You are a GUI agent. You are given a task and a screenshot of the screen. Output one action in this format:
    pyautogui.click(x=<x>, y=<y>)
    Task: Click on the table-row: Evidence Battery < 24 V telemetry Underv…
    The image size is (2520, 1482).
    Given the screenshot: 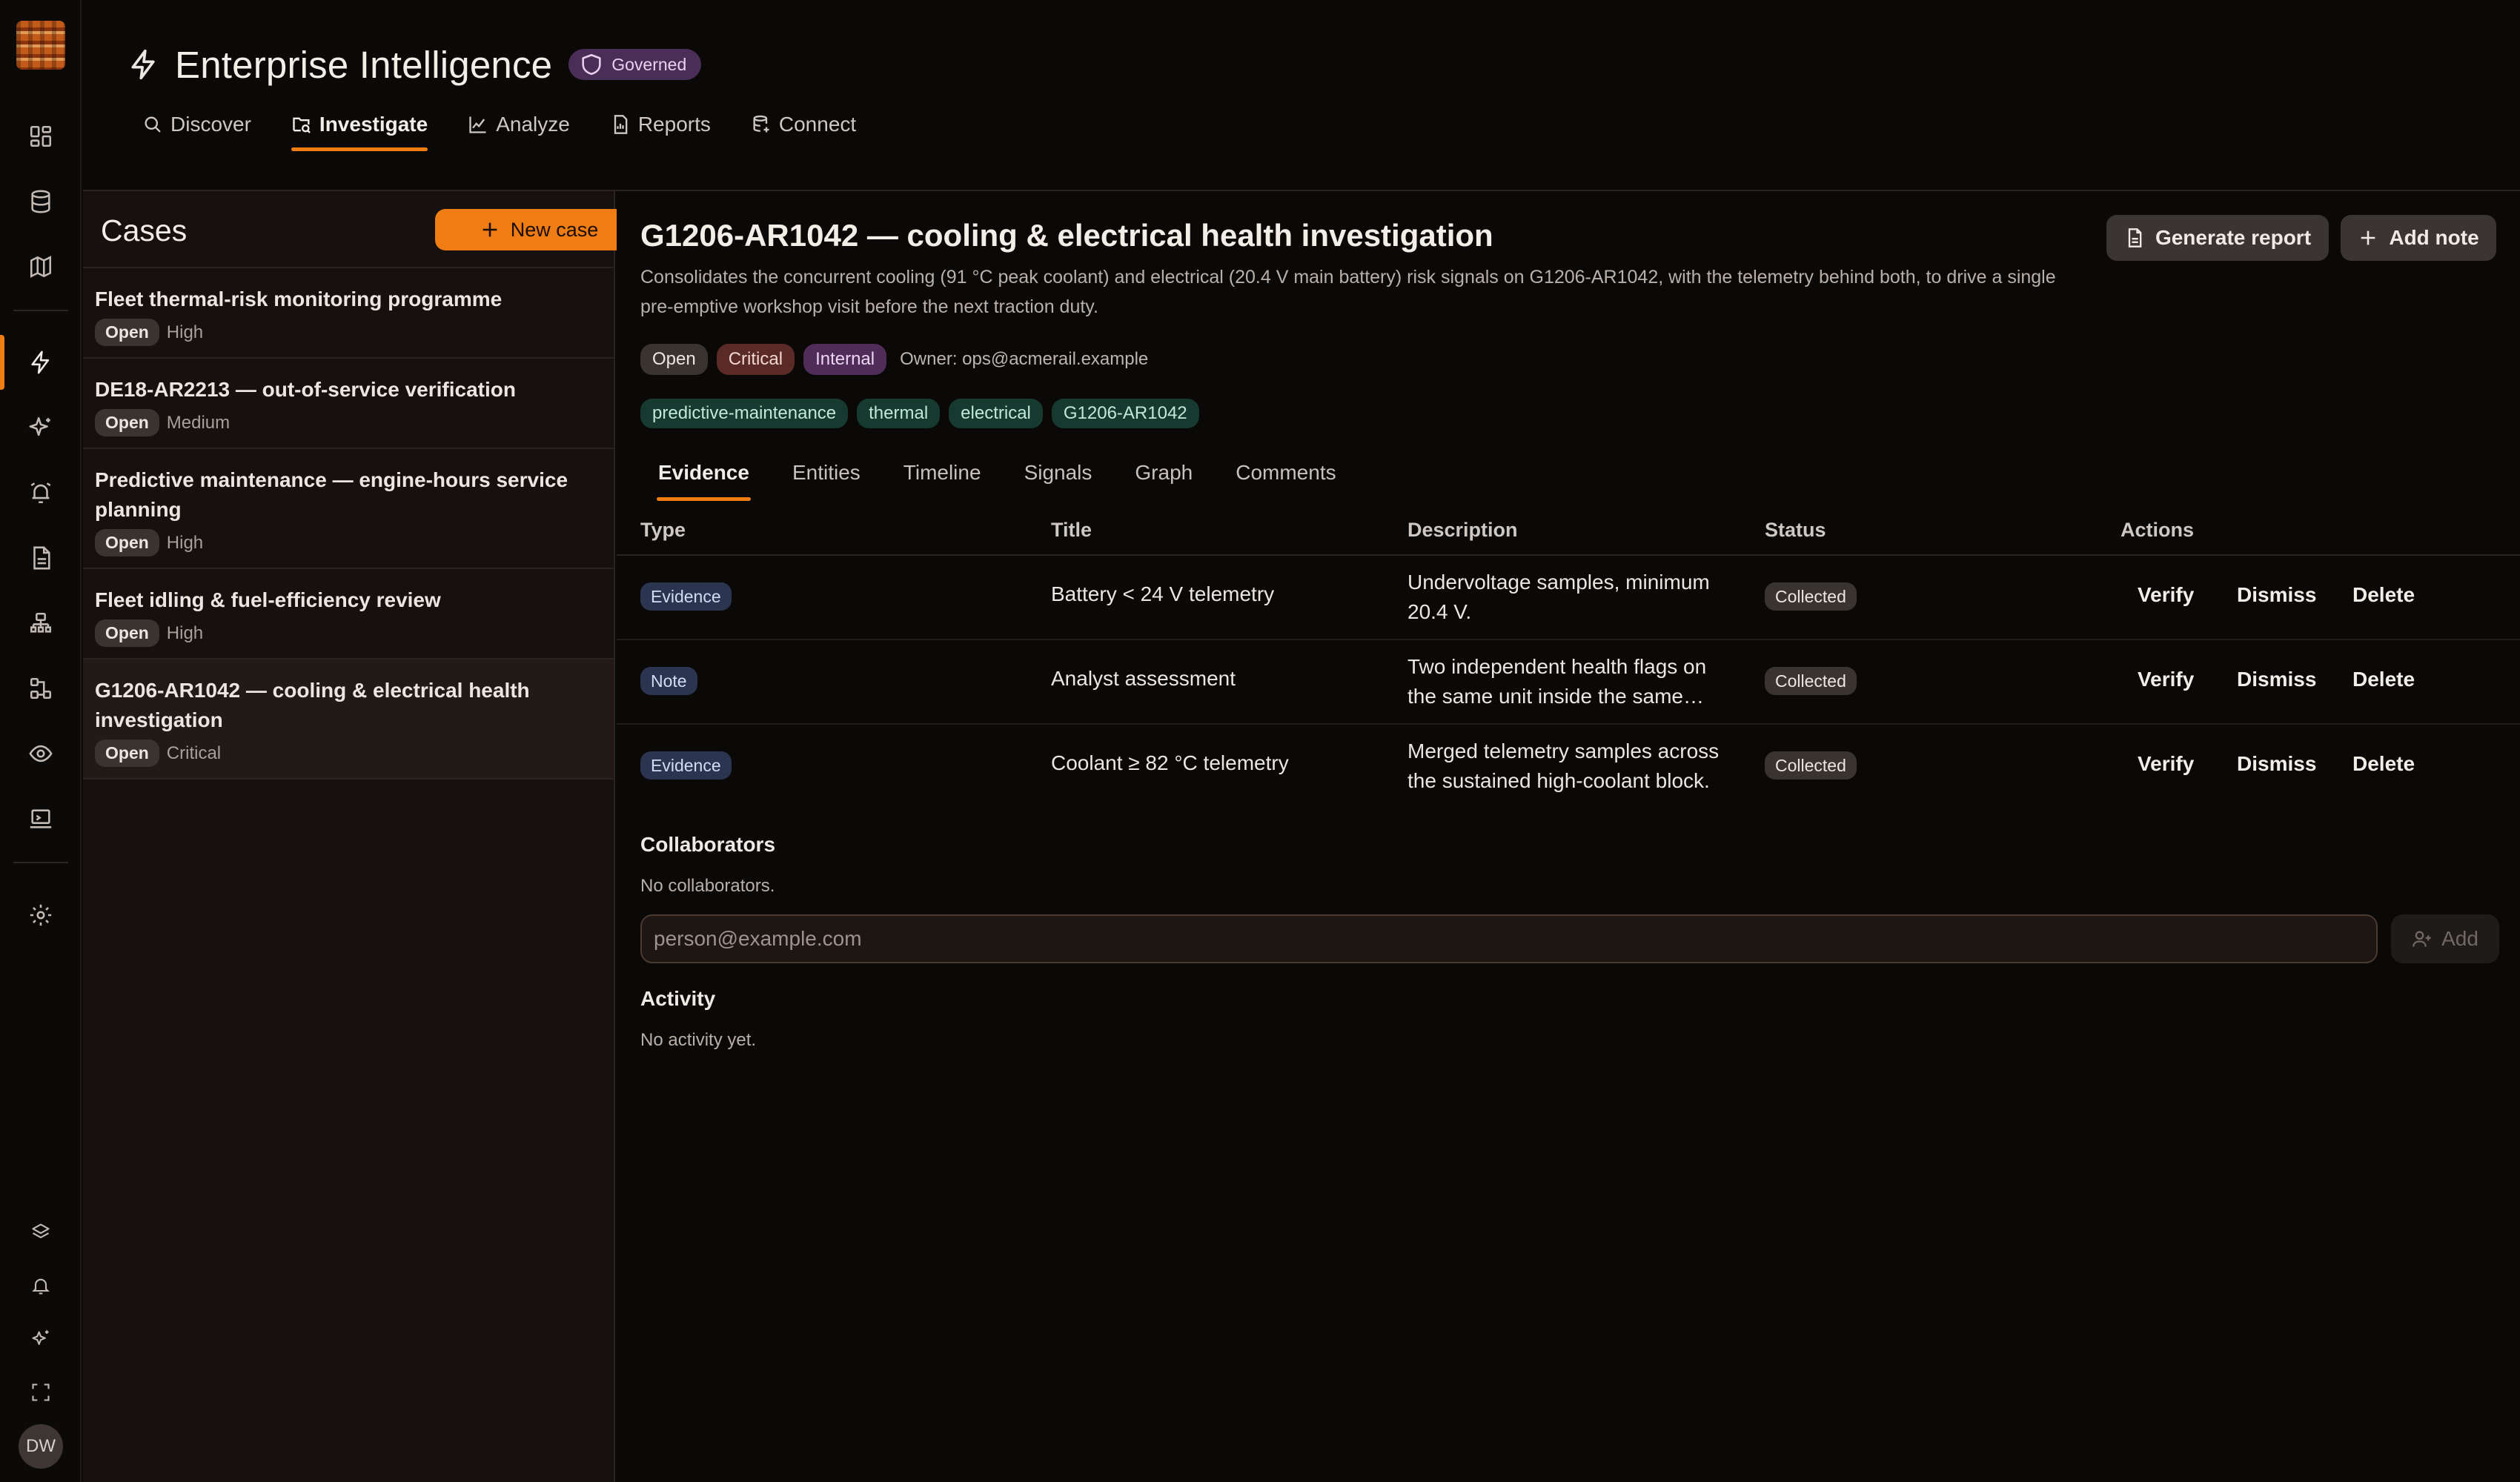 What is the action you would take?
    pyautogui.click(x=1569, y=598)
    